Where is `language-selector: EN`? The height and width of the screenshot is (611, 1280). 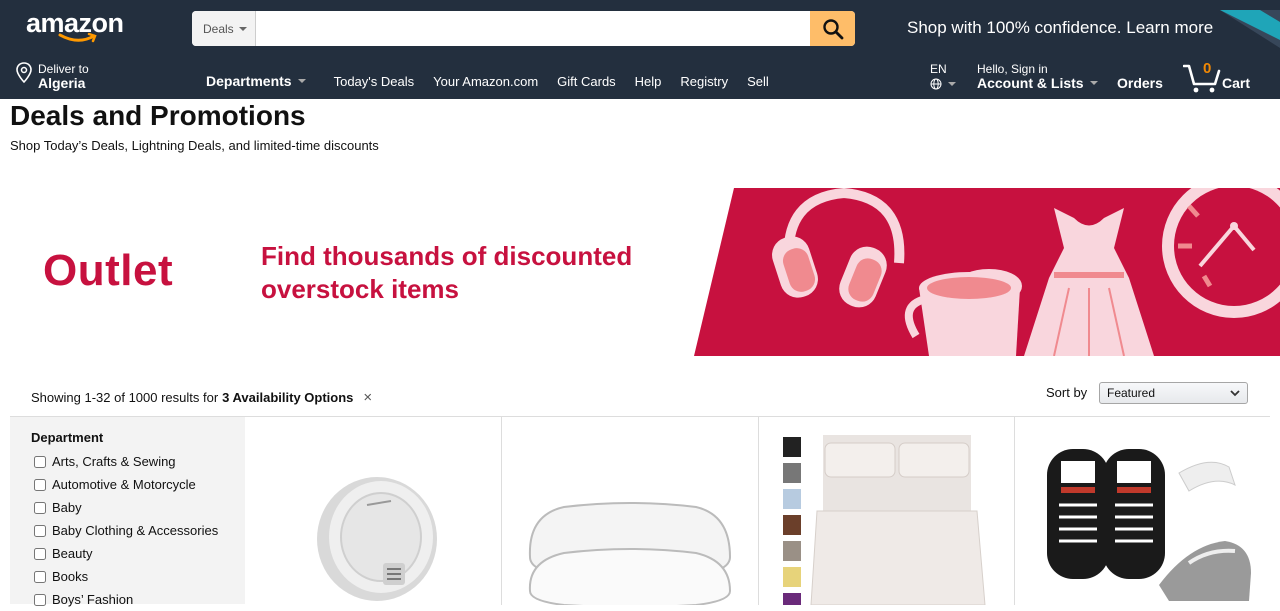 language-selector: EN is located at coordinates (943, 76).